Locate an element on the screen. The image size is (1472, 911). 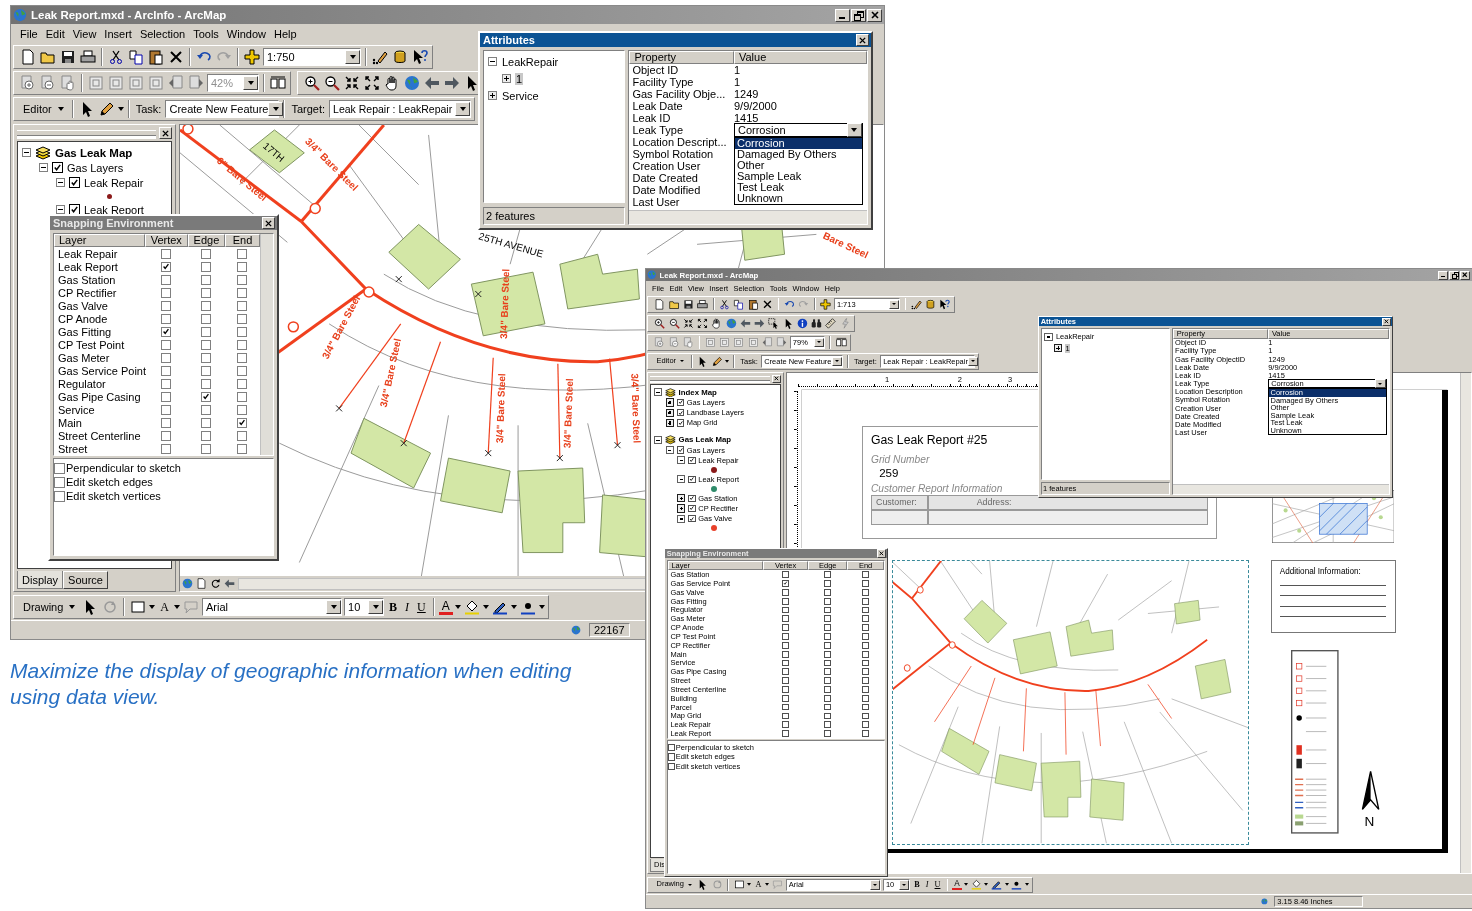
option-label: Edit sketch vertices is located at coordinates (113, 496).